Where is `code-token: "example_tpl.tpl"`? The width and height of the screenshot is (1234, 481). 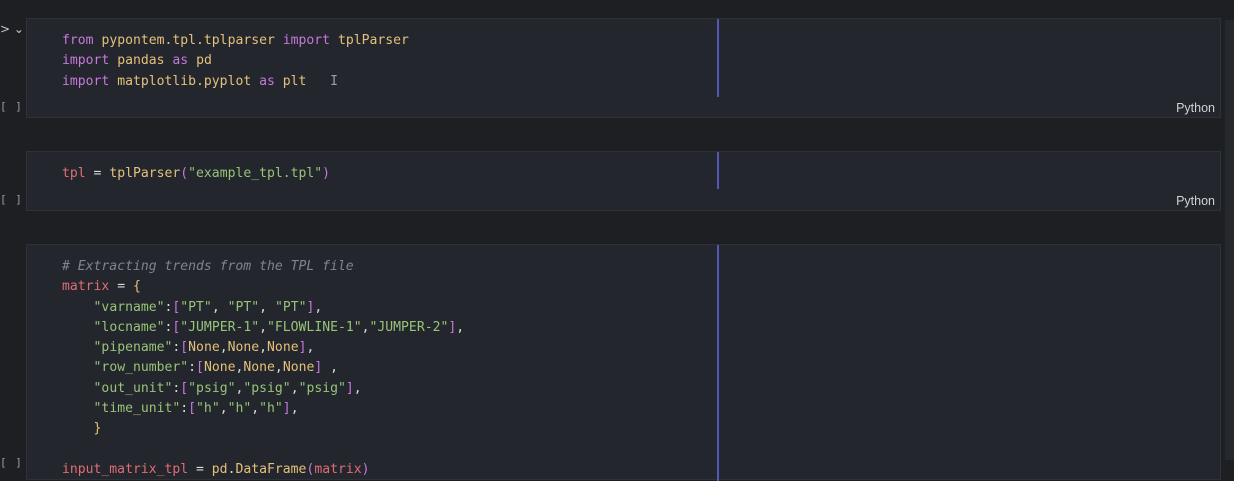
code-token: "example_tpl.tpl" is located at coordinates (255, 173).